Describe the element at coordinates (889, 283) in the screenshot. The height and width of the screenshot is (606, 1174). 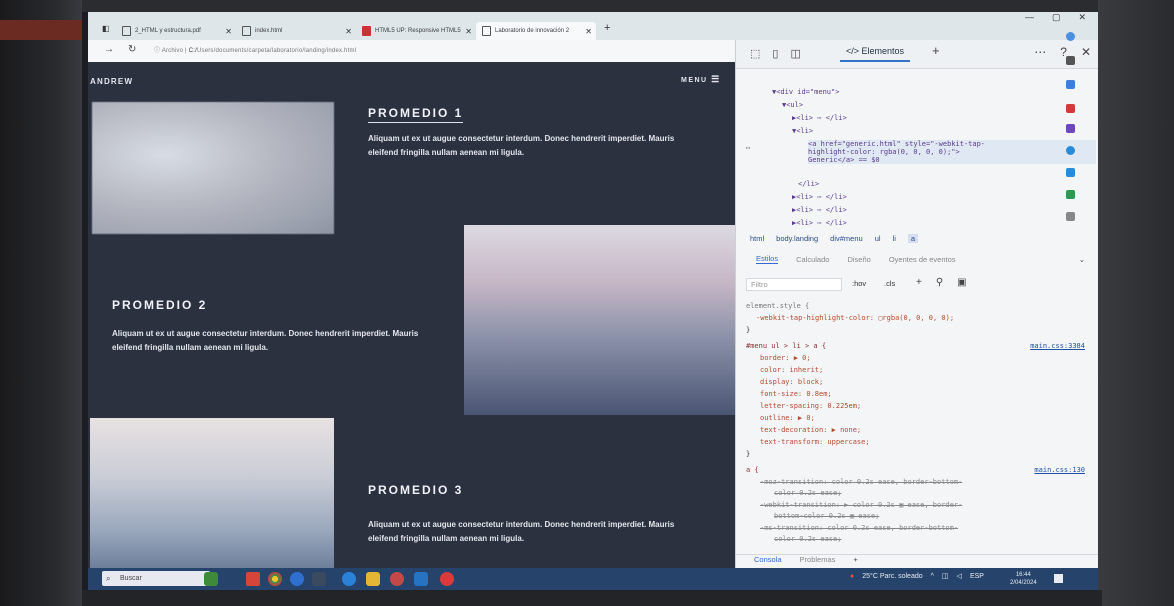
I see `cls-toggle: .cls` at that location.